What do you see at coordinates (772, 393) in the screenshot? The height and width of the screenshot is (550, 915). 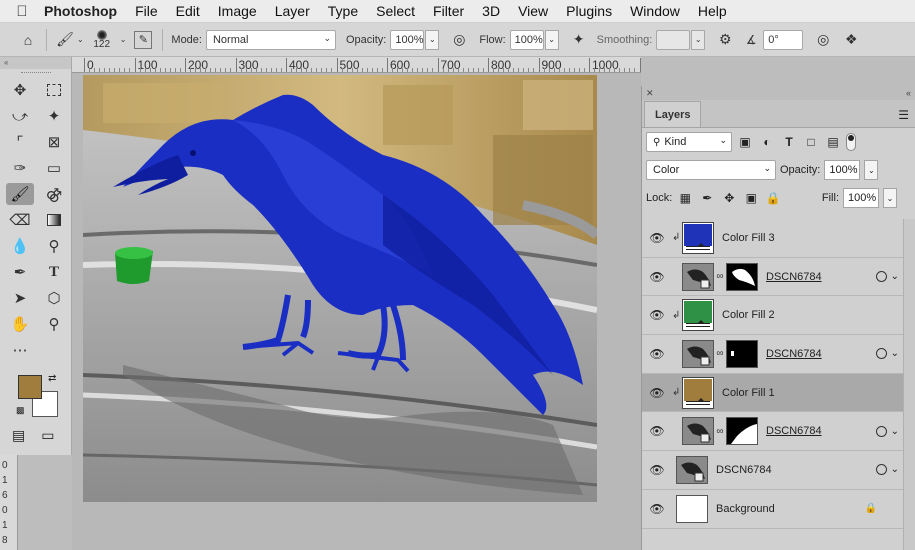 I see `layer-row-selected: 👁 ↲ Color Fill 1` at bounding box center [772, 393].